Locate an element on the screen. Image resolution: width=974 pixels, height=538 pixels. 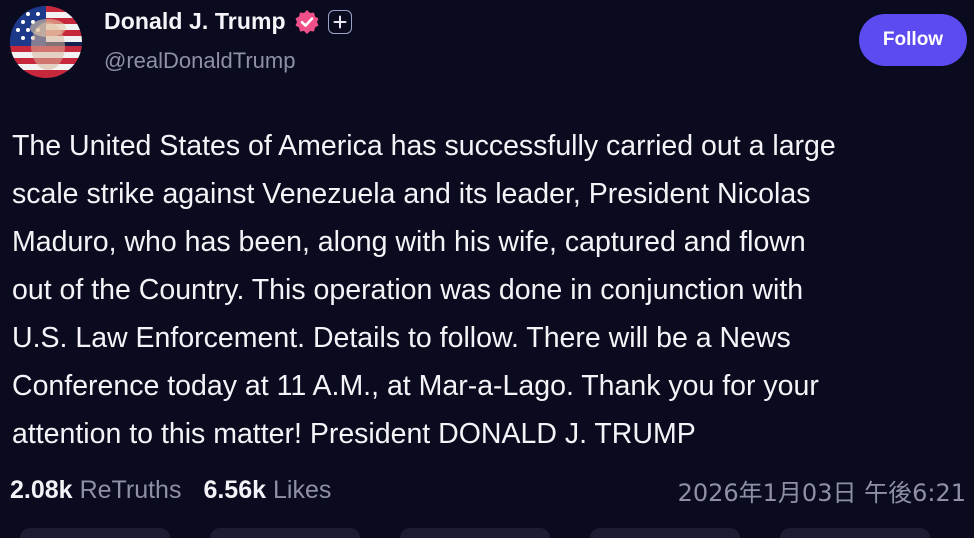
likes-stat: 6.56k Likes is located at coordinates (267, 490).